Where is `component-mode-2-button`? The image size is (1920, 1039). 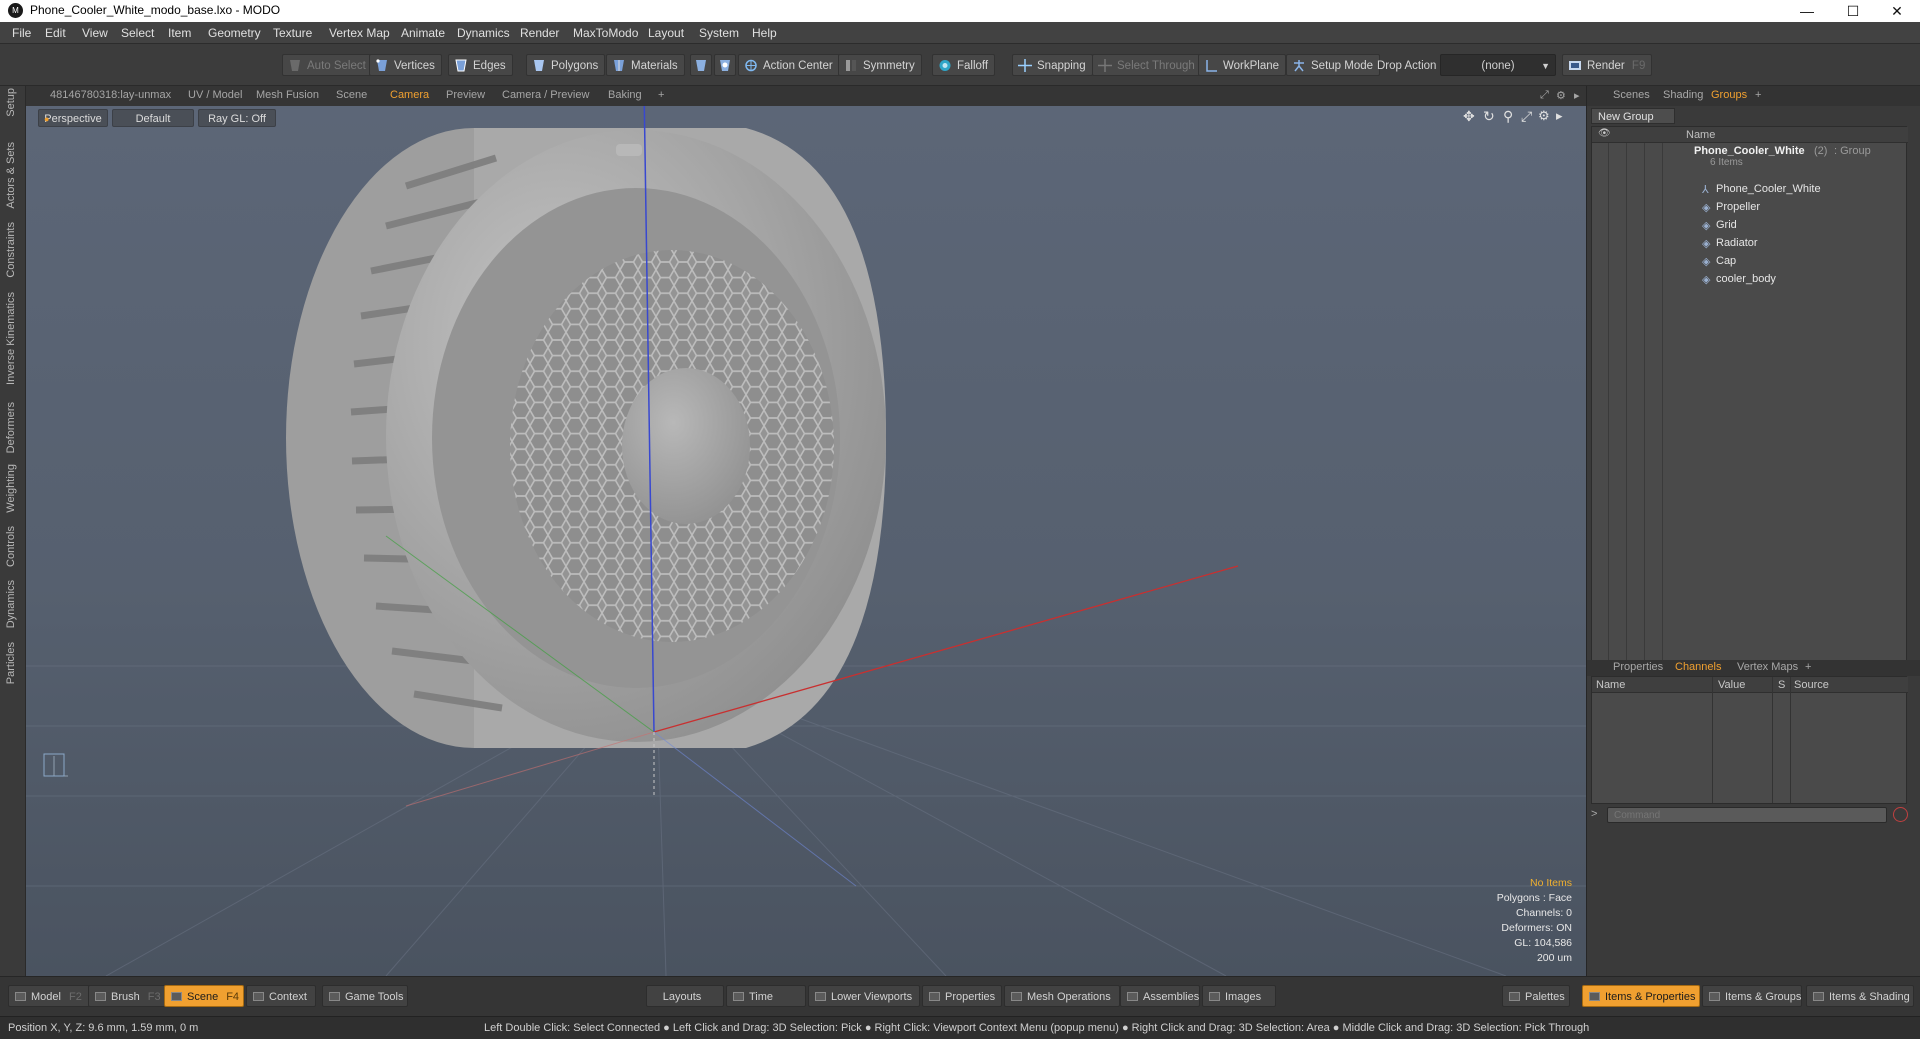
component-mode-2-button is located at coordinates (725, 65).